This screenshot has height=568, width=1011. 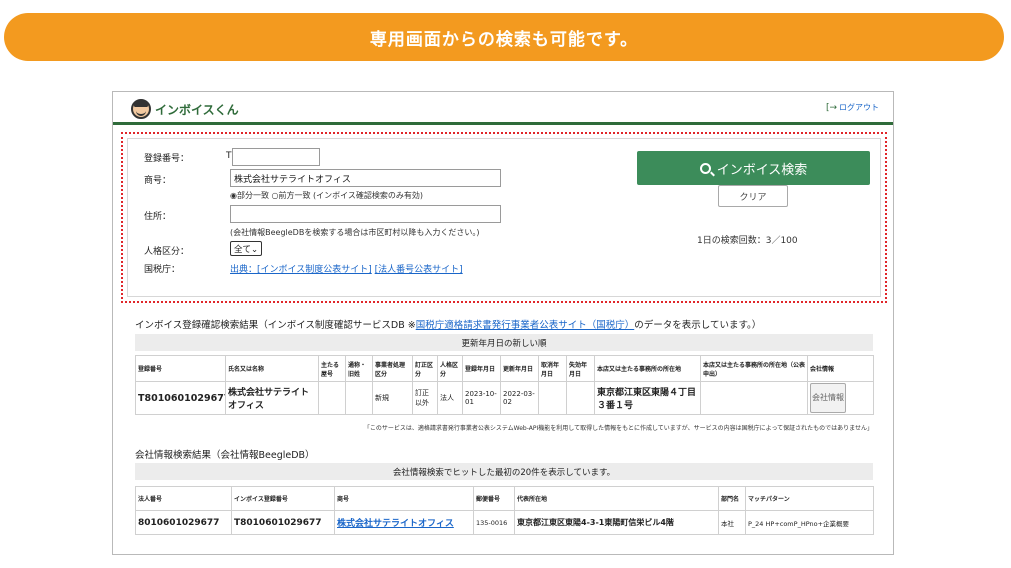 What do you see at coordinates (272, 398) in the screenshot?
I see `cell-name: 株式会社サテライトオフィス` at bounding box center [272, 398].